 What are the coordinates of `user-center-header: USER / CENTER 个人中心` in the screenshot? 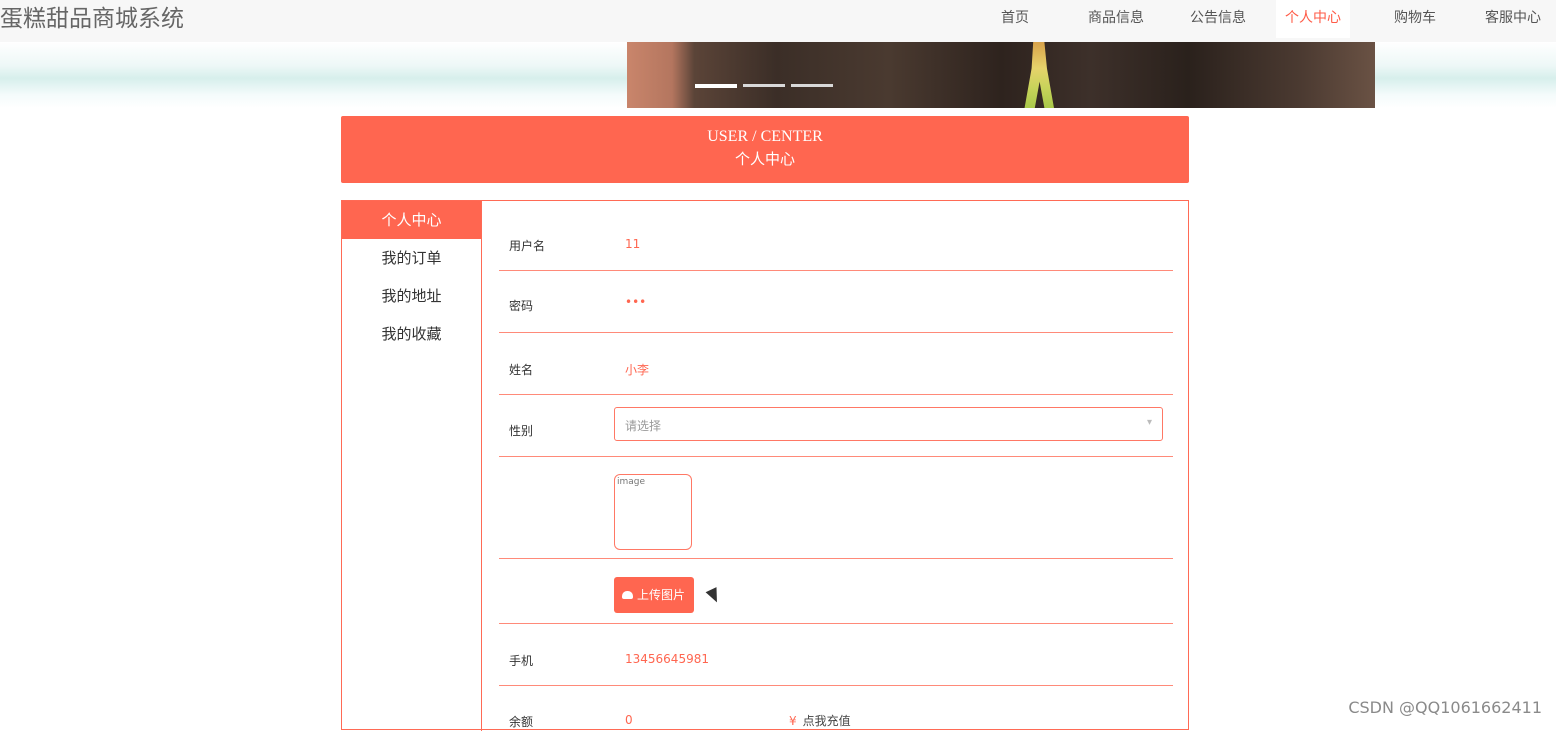 It's located at (765, 149).